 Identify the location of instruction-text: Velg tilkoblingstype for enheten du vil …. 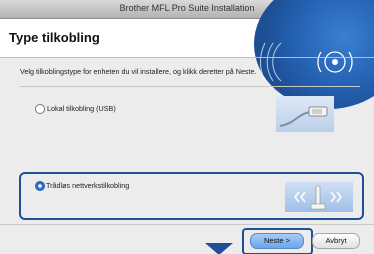
(138, 71).